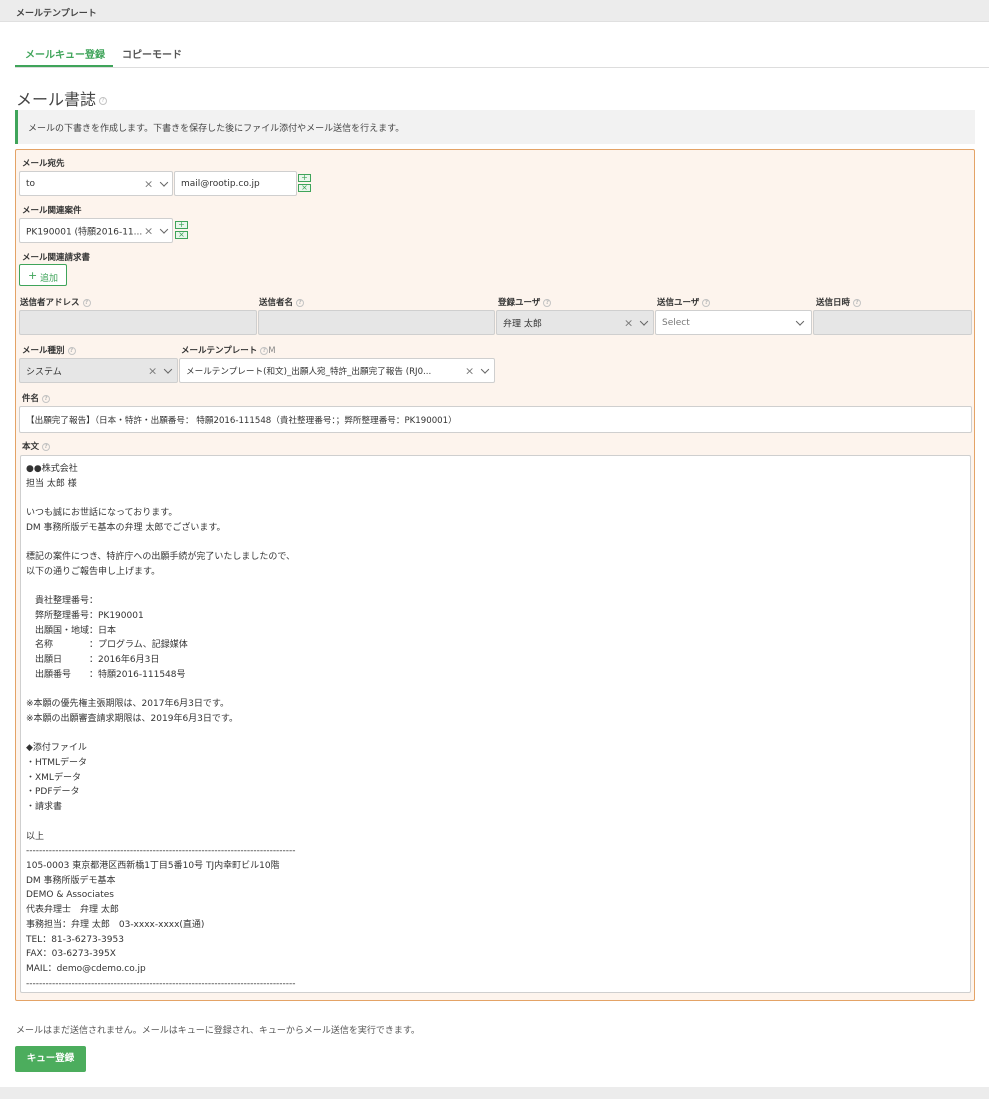 The width and height of the screenshot is (989, 1099). Describe the element at coordinates (49, 279) in the screenshot. I see `add-invoice-label: 追加` at that location.